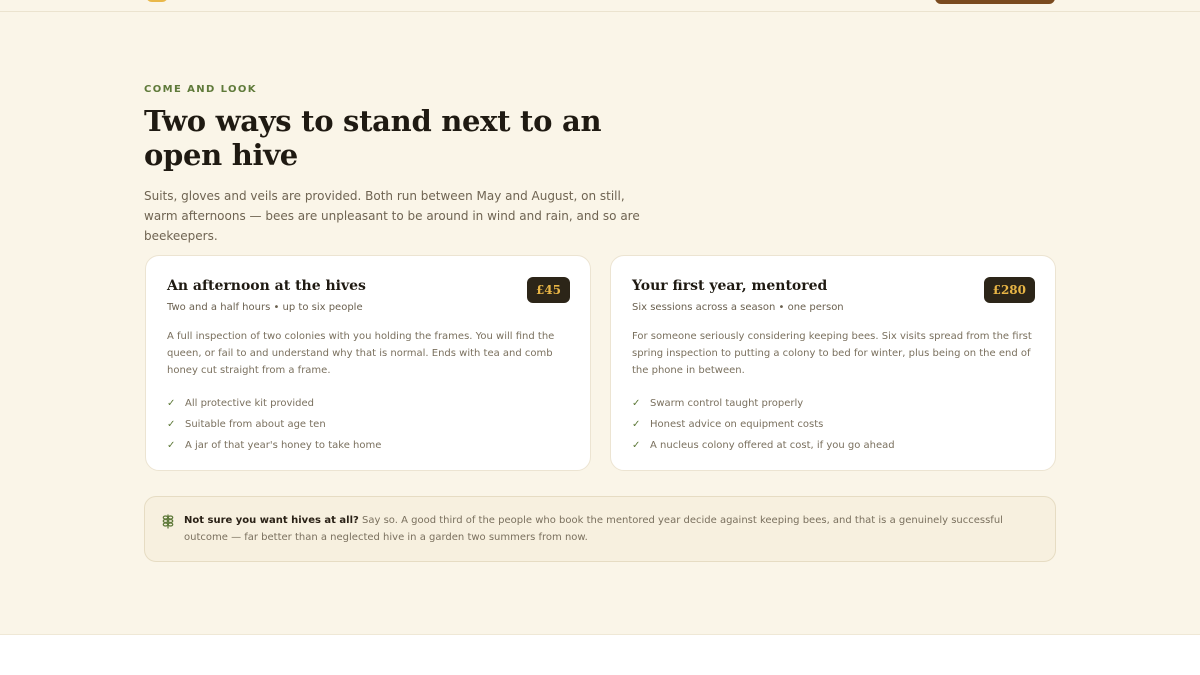 This screenshot has width=1200, height=675. What do you see at coordinates (271, 520) in the screenshot?
I see `note-lead: Not sure you want hives at all?` at bounding box center [271, 520].